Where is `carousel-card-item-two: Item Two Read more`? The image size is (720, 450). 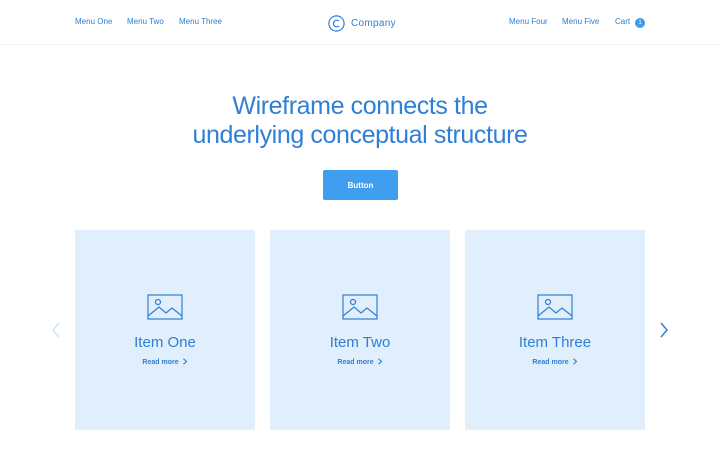
carousel-card-item-two: Item Two Read more is located at coordinates (360, 330).